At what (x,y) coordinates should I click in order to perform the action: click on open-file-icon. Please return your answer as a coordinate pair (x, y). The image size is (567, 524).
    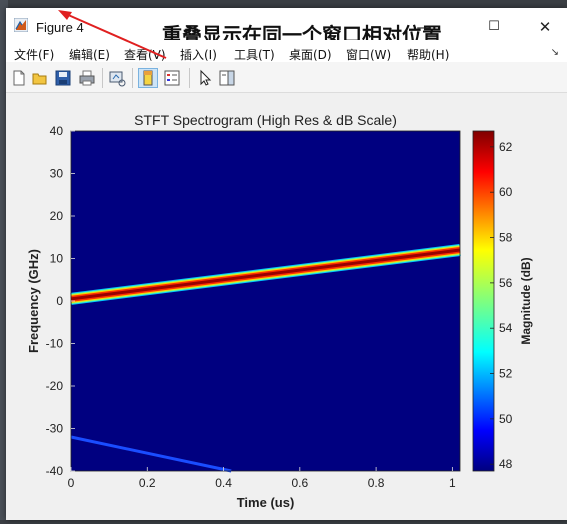
    Looking at the image, I should click on (40, 78).